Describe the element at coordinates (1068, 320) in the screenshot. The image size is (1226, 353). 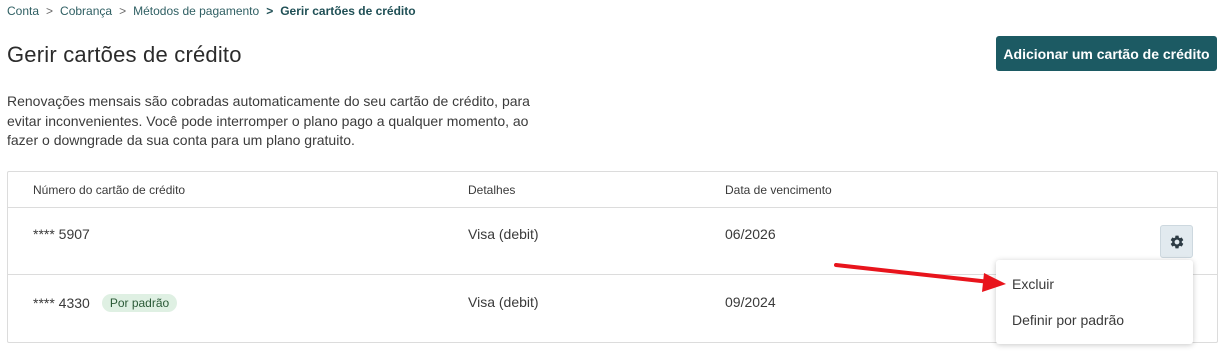
I see `menu-item-set-default: Definir por padrão` at that location.